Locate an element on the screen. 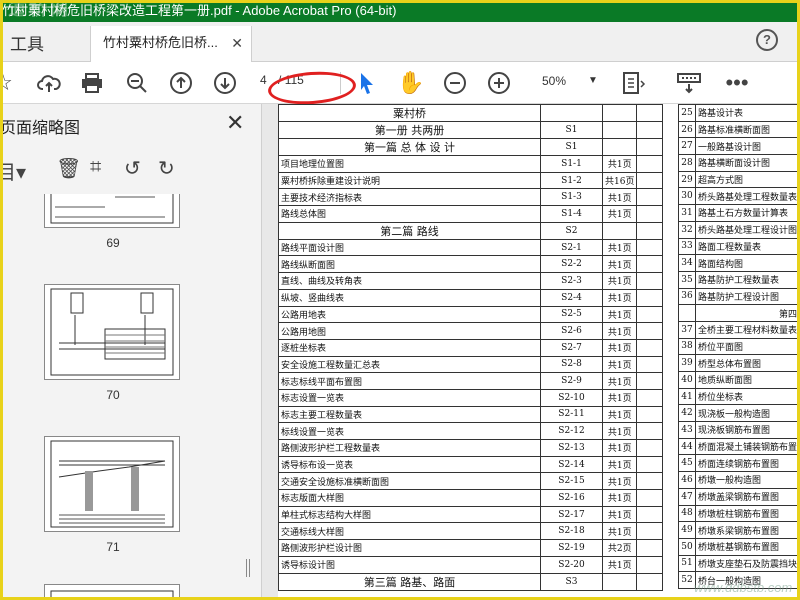 The height and width of the screenshot is (600, 800). zoom-out-search-icon is located at coordinates (137, 83).